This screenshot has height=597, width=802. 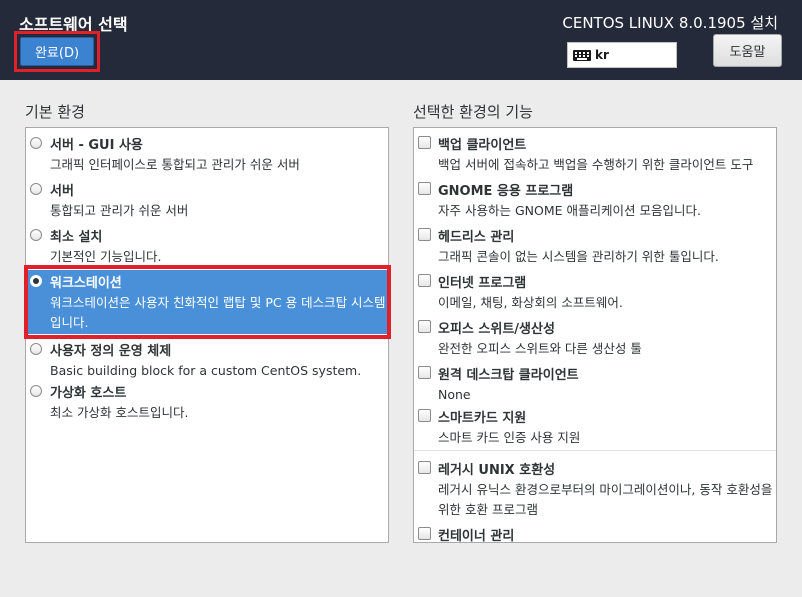 I want to click on addon-item-desc: 백업 서버에 접속하고 백업을 수행하기 위한 클라이언트 도구, so click(x=596, y=164).